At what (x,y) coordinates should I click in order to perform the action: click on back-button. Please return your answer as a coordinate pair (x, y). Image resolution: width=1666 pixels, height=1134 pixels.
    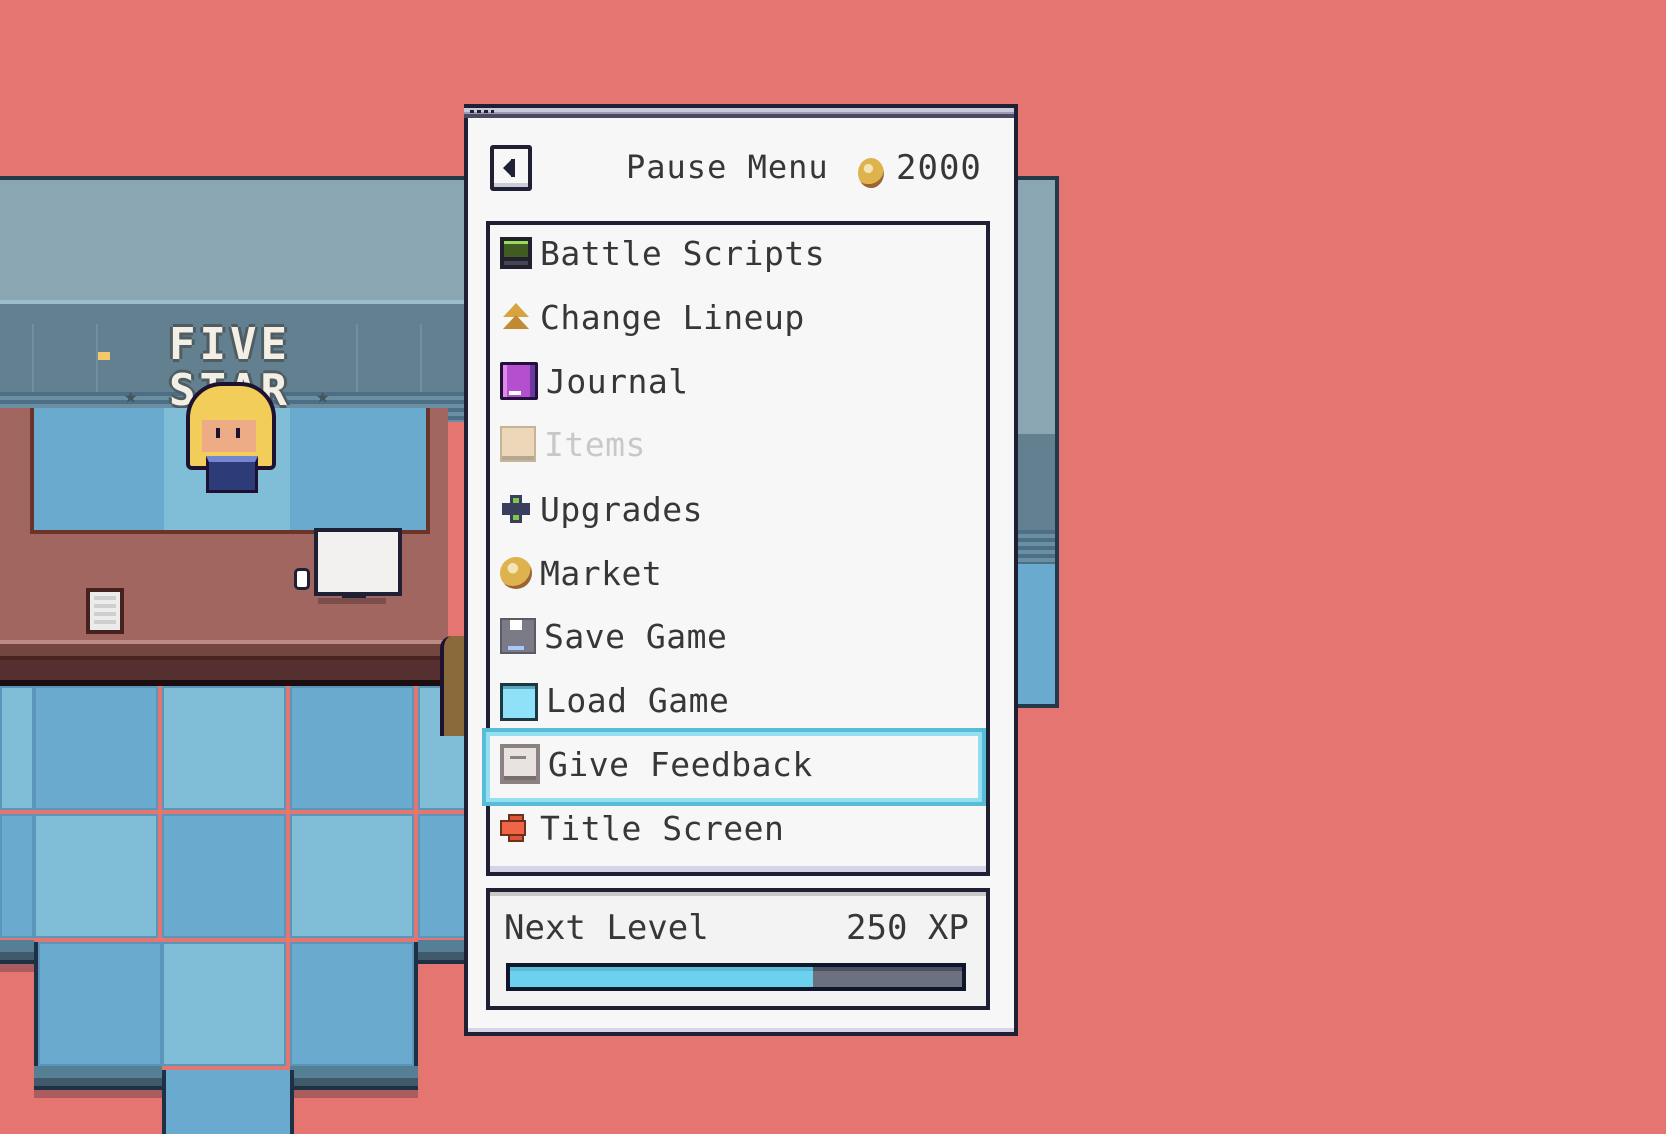
    Looking at the image, I should click on (511, 168).